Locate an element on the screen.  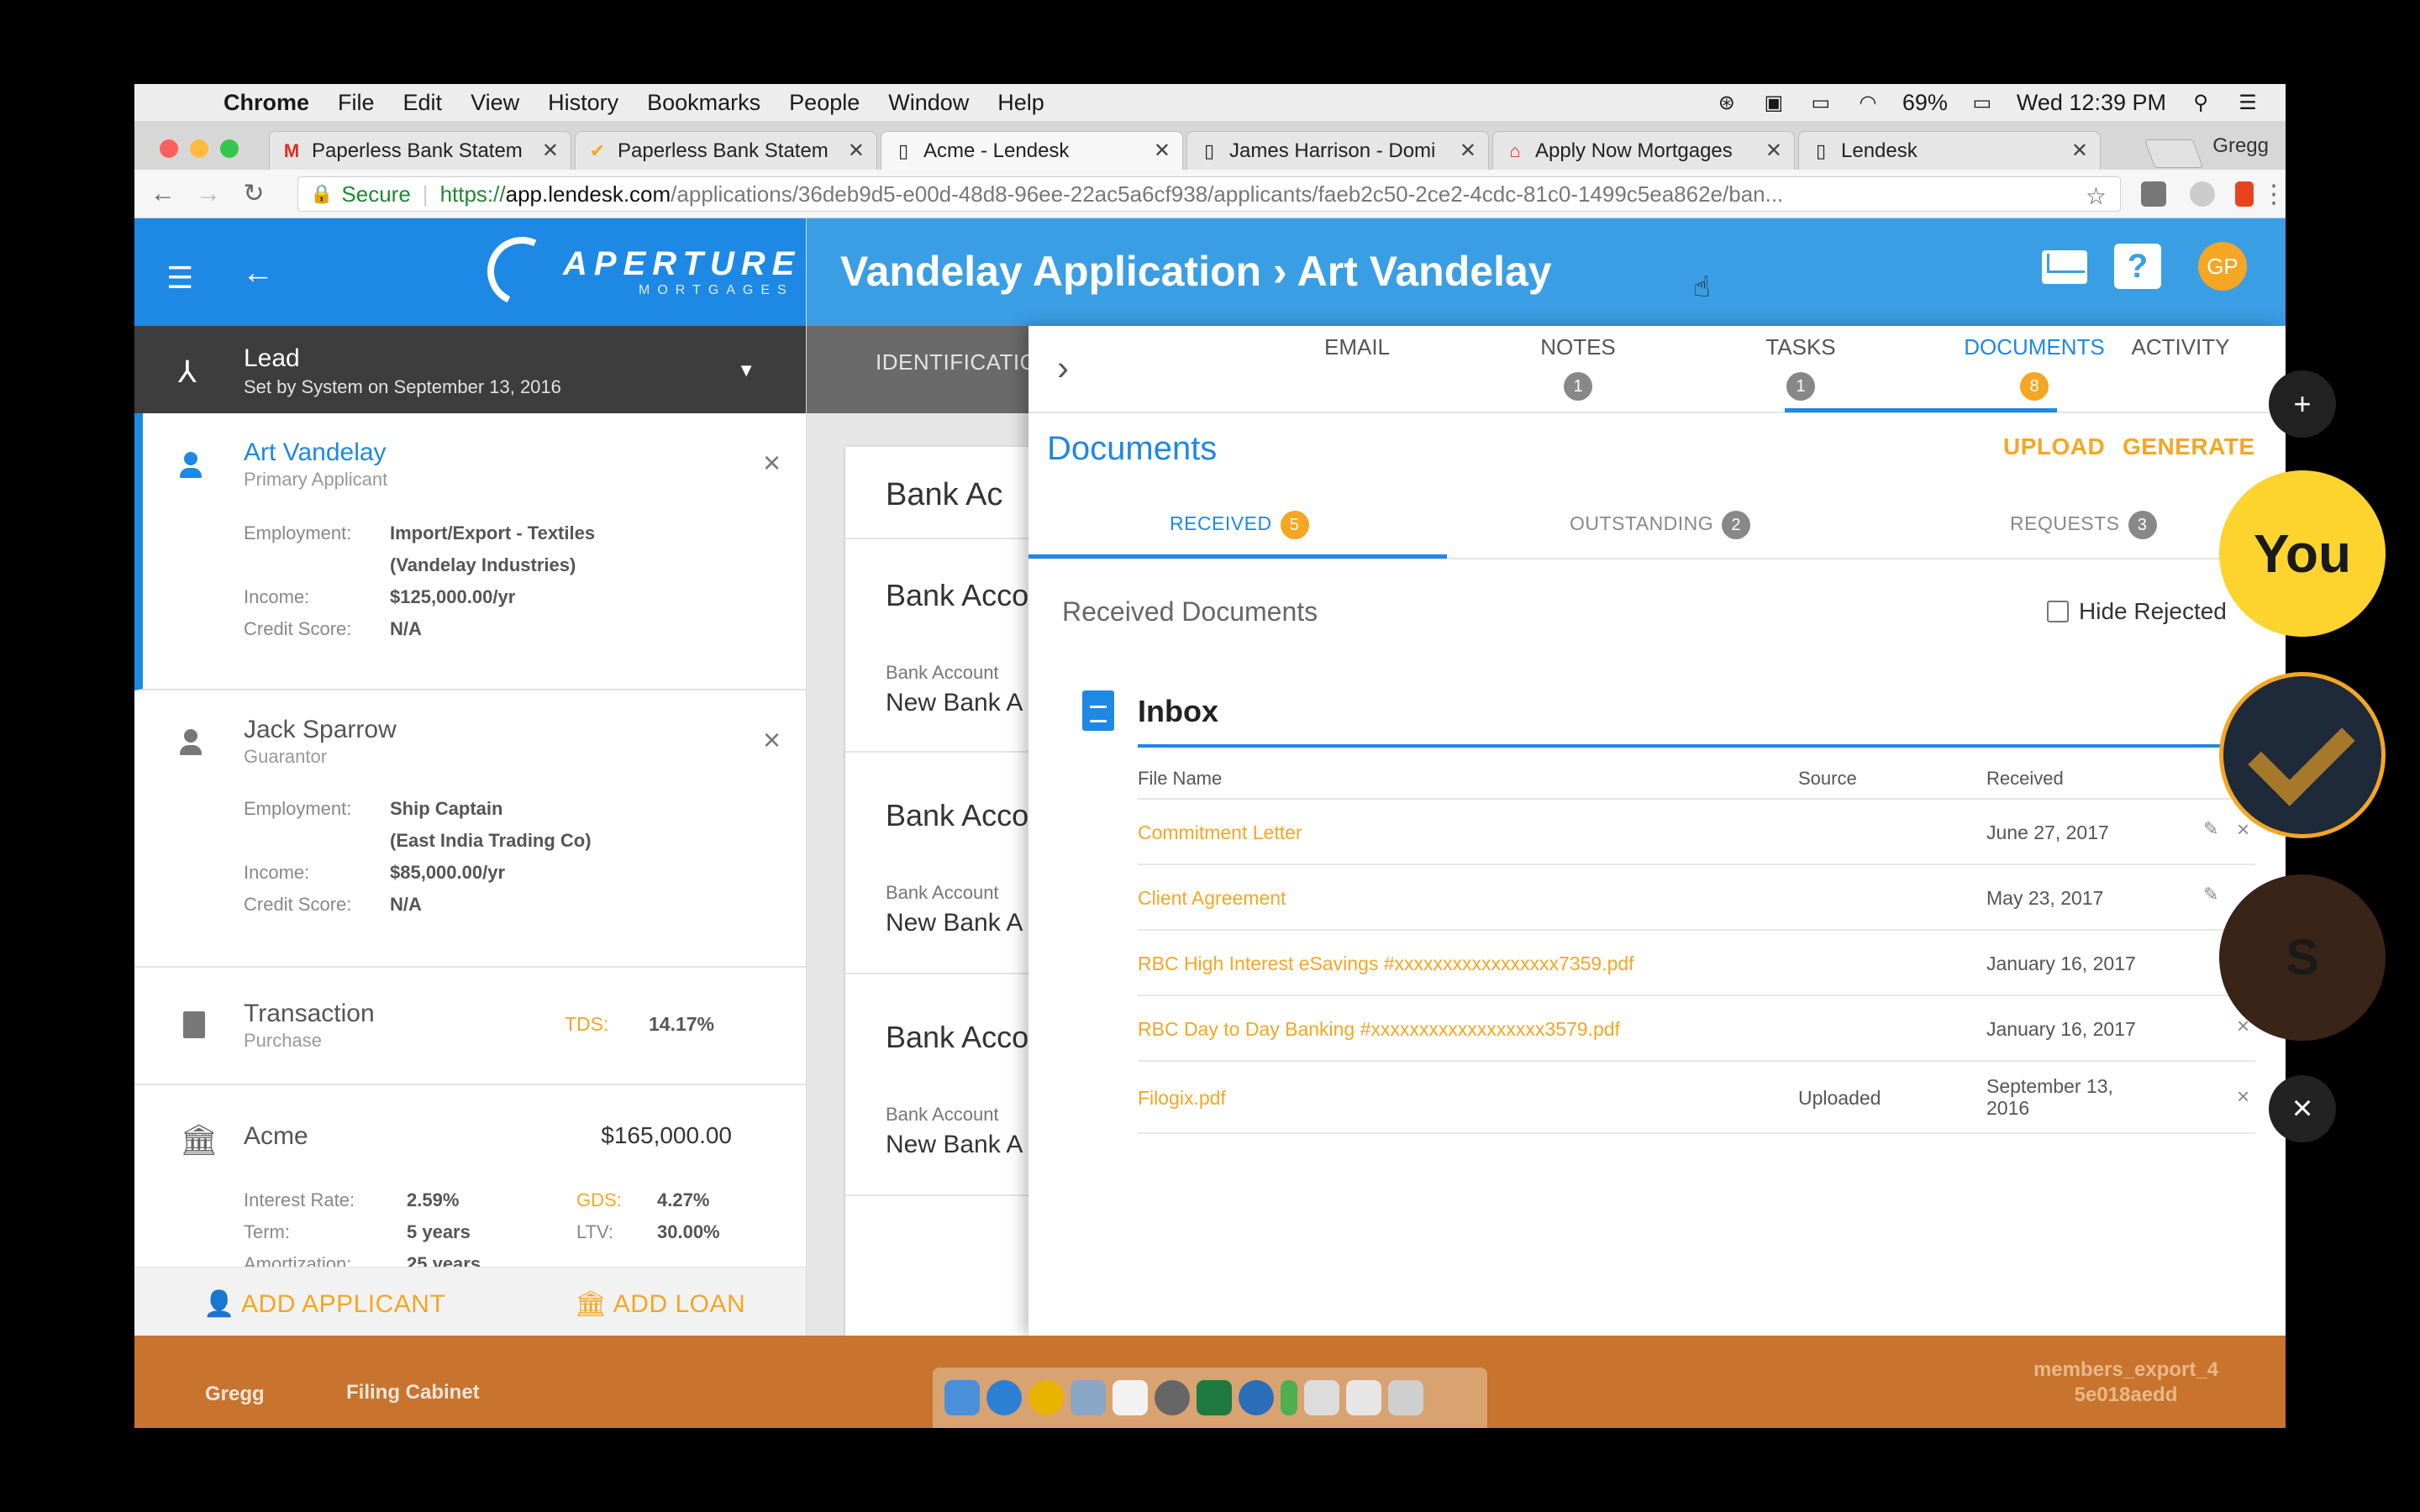
menu-history: History is located at coordinates (583, 103).